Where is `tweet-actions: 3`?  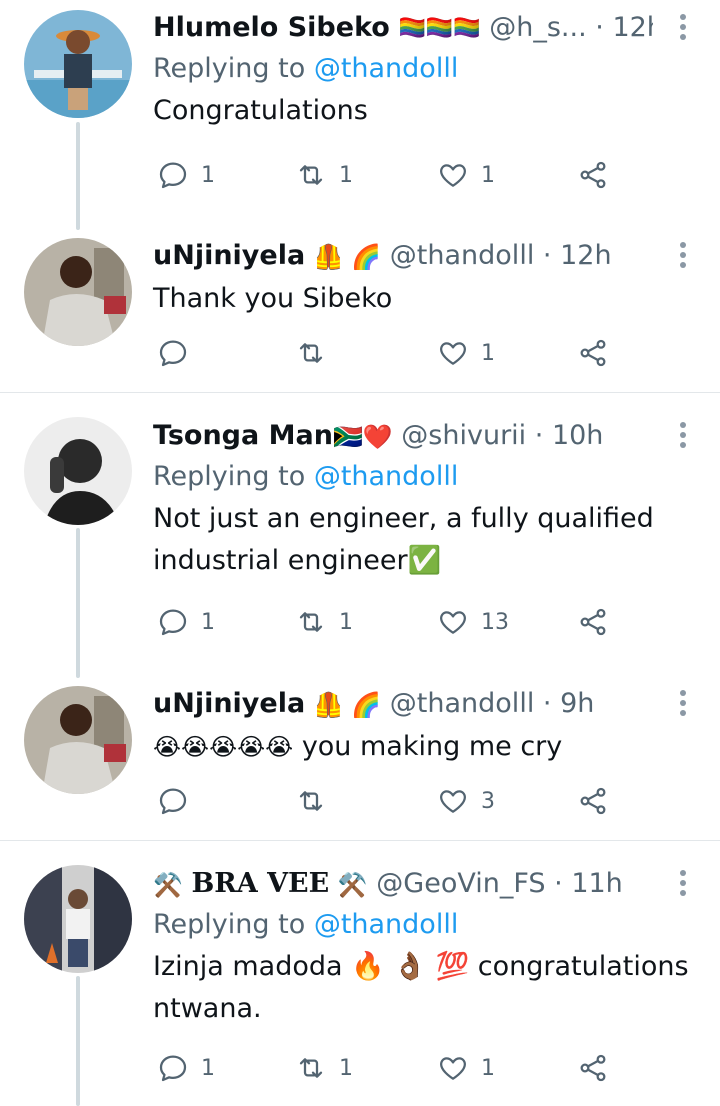
tweet-actions: 3 is located at coordinates (388, 801).